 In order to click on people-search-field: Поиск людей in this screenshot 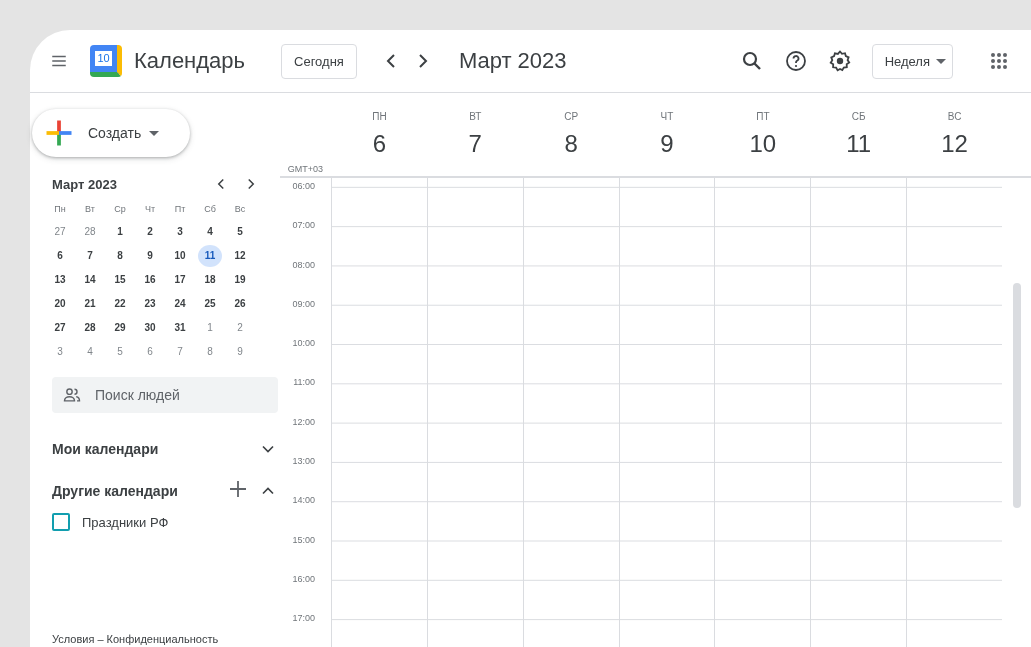, I will do `click(165, 395)`.